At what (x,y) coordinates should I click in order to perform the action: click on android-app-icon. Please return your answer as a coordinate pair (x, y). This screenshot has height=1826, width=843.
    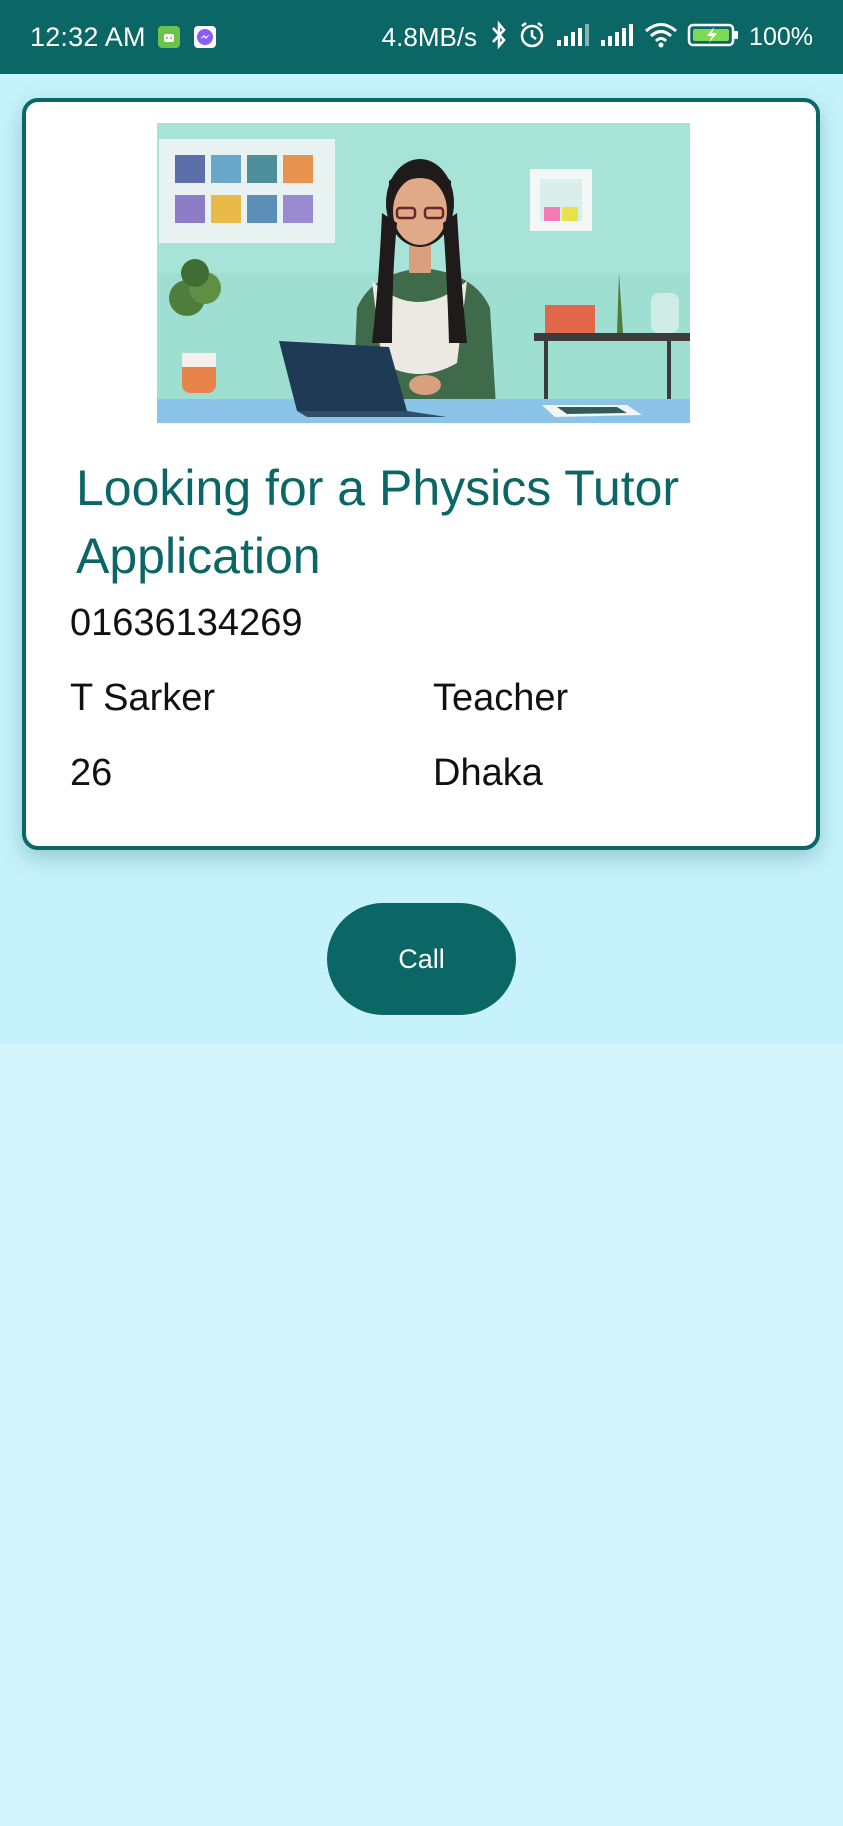
    Looking at the image, I should click on (168, 37).